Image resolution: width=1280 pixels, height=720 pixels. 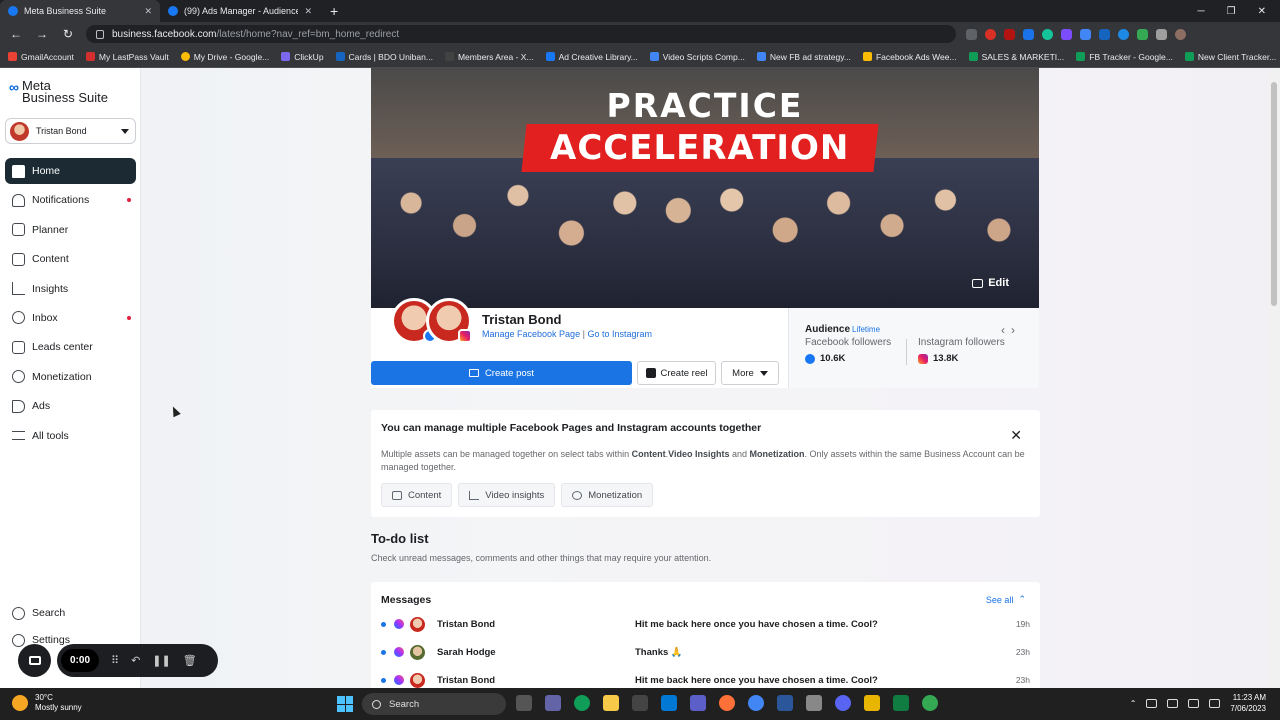 What do you see at coordinates (1262, 11) in the screenshot?
I see `close-window-icon: ✕` at bounding box center [1262, 11].